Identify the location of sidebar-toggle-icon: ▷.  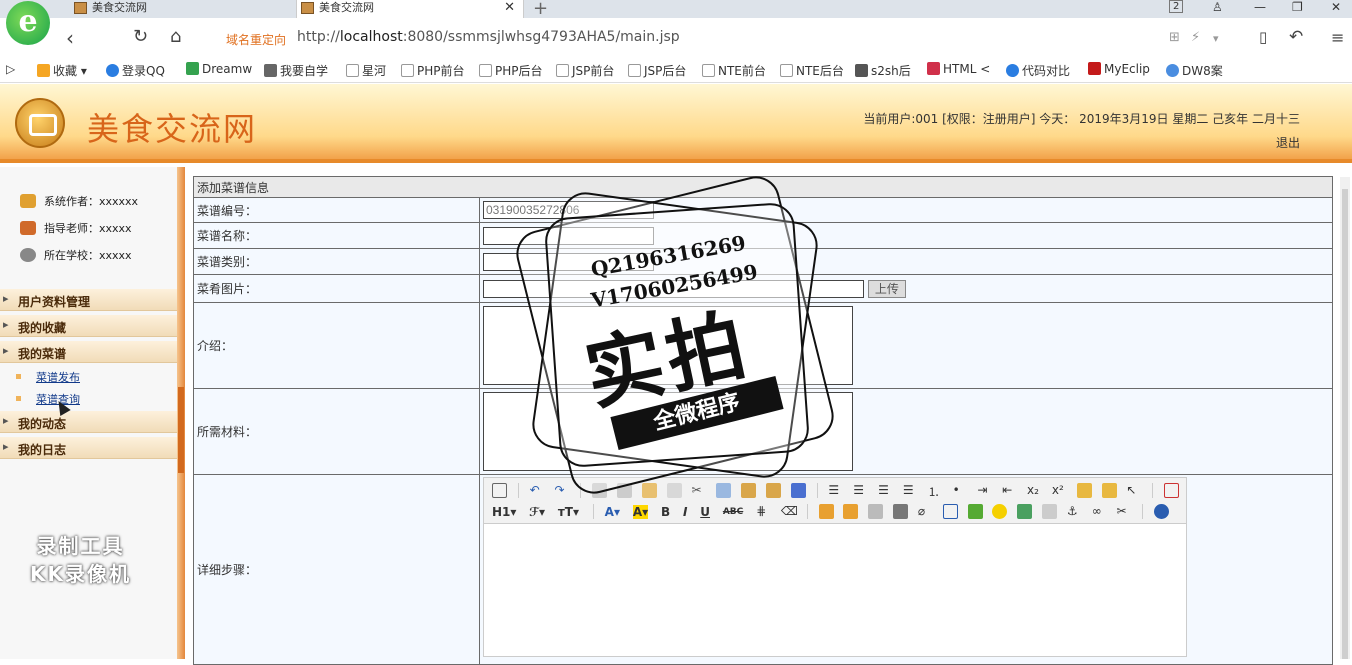
(10, 69).